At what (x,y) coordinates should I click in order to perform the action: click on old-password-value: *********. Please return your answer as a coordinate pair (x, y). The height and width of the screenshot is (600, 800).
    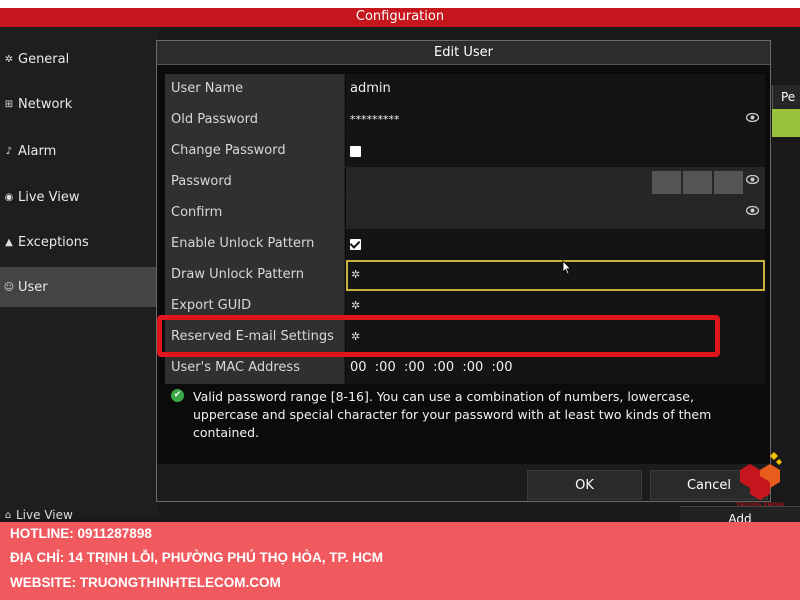
    Looking at the image, I should click on (375, 119).